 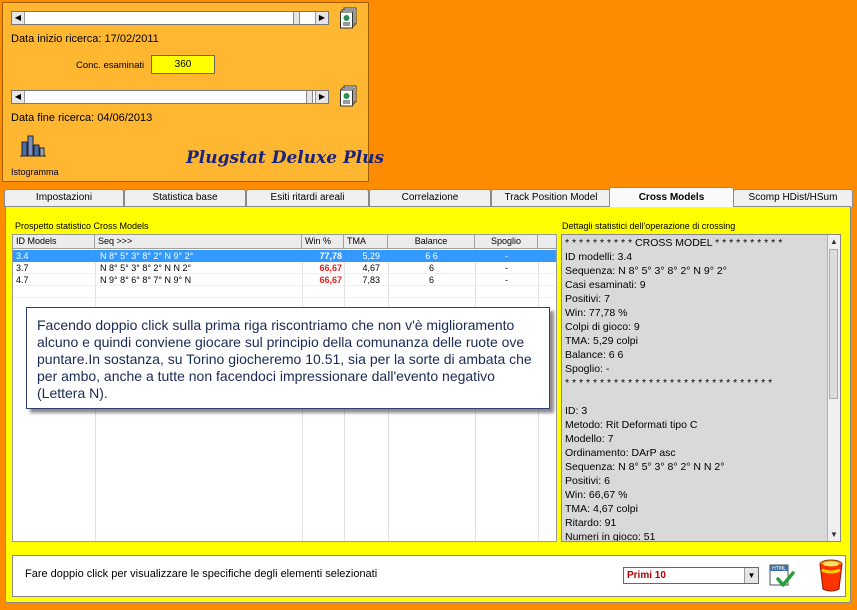 What do you see at coordinates (371, 268) in the screenshot?
I see `cell-tma: 4,67` at bounding box center [371, 268].